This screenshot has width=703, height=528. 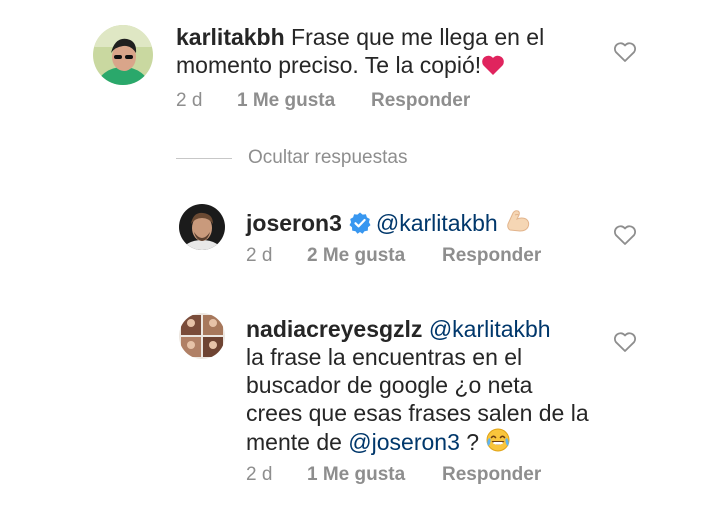 I want to click on hide-replies-label: Ocultar respuestas, so click(x=327, y=158).